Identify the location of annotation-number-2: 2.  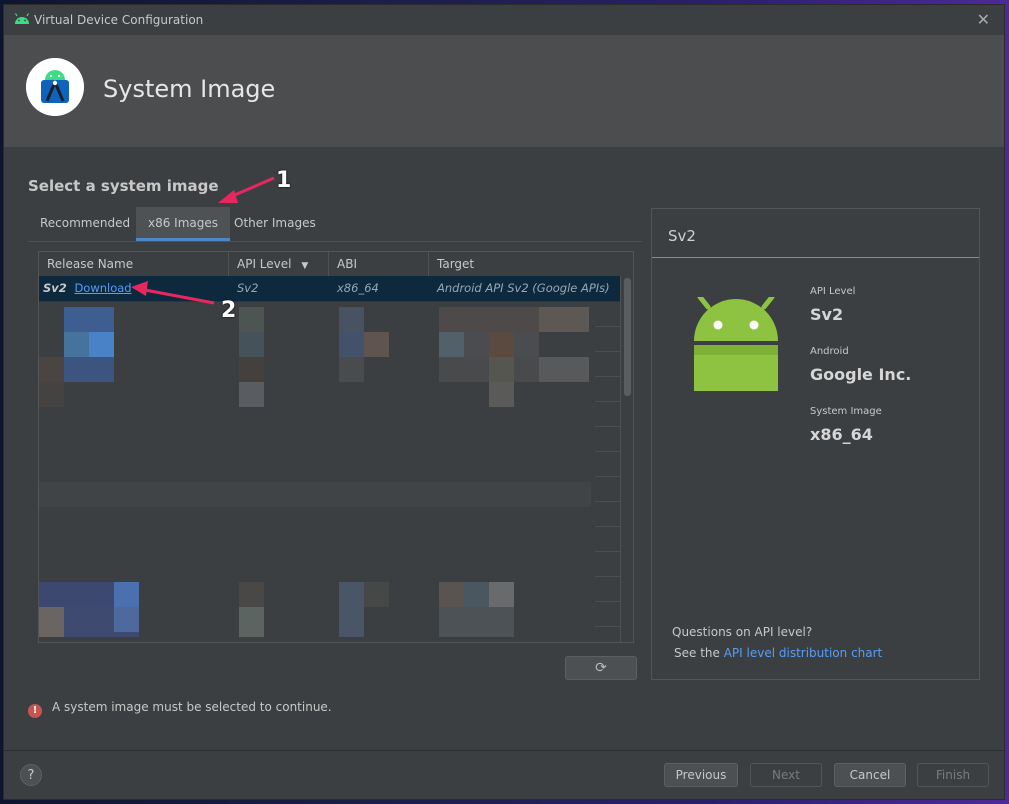
(229, 310).